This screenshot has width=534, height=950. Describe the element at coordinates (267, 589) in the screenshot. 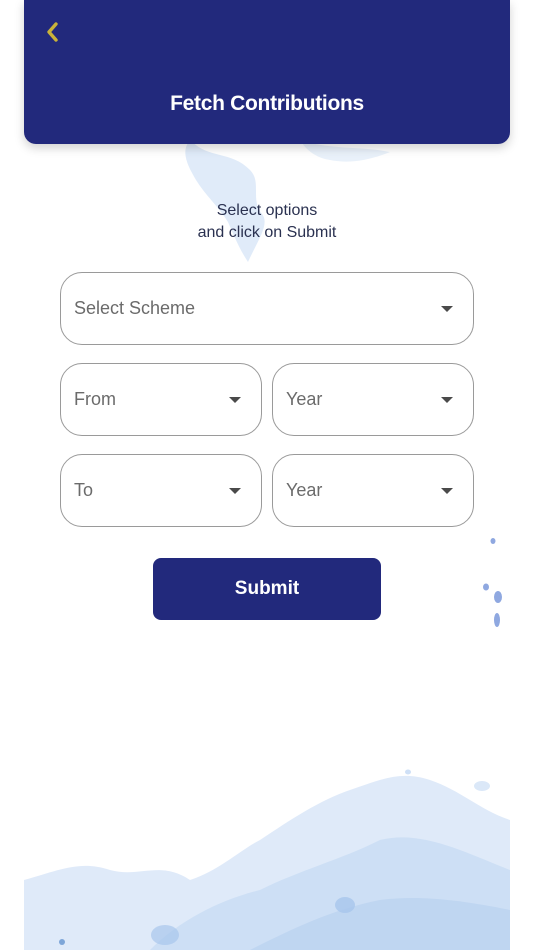

I see `submit-button: Submit` at that location.